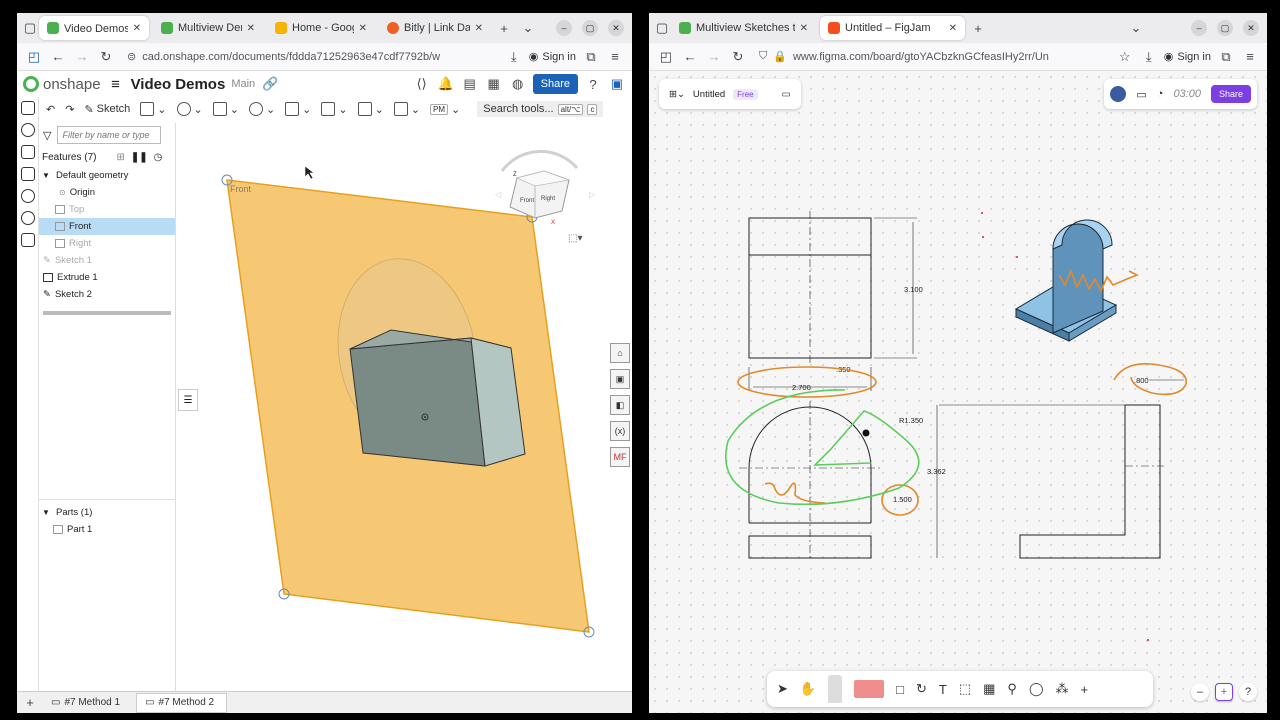 The height and width of the screenshot is (720, 1280). Describe the element at coordinates (866, 433) in the screenshot. I see `center-point` at that location.